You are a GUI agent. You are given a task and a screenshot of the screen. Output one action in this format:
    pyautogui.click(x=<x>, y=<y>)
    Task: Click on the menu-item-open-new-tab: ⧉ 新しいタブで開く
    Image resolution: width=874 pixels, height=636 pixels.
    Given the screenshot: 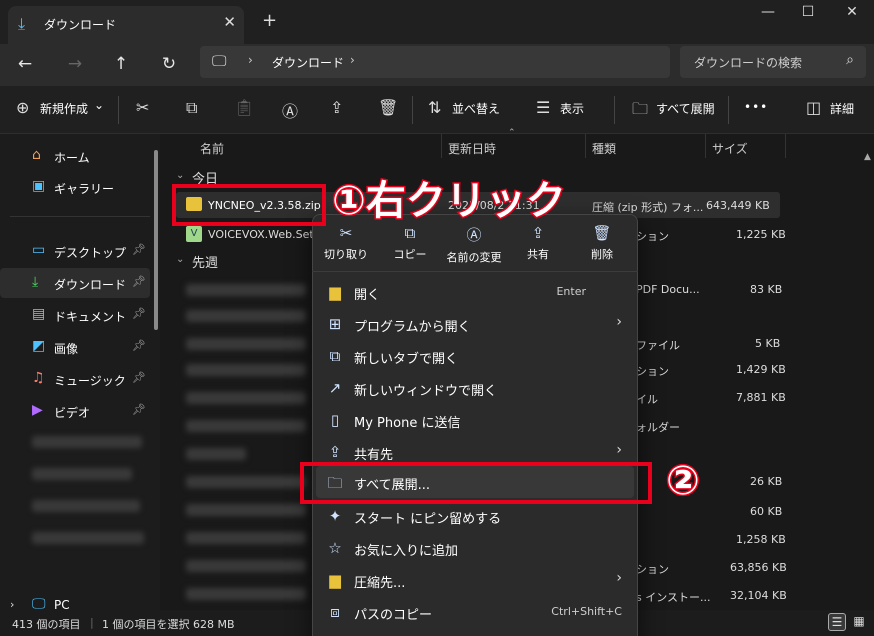 What is the action you would take?
    pyautogui.click(x=475, y=356)
    